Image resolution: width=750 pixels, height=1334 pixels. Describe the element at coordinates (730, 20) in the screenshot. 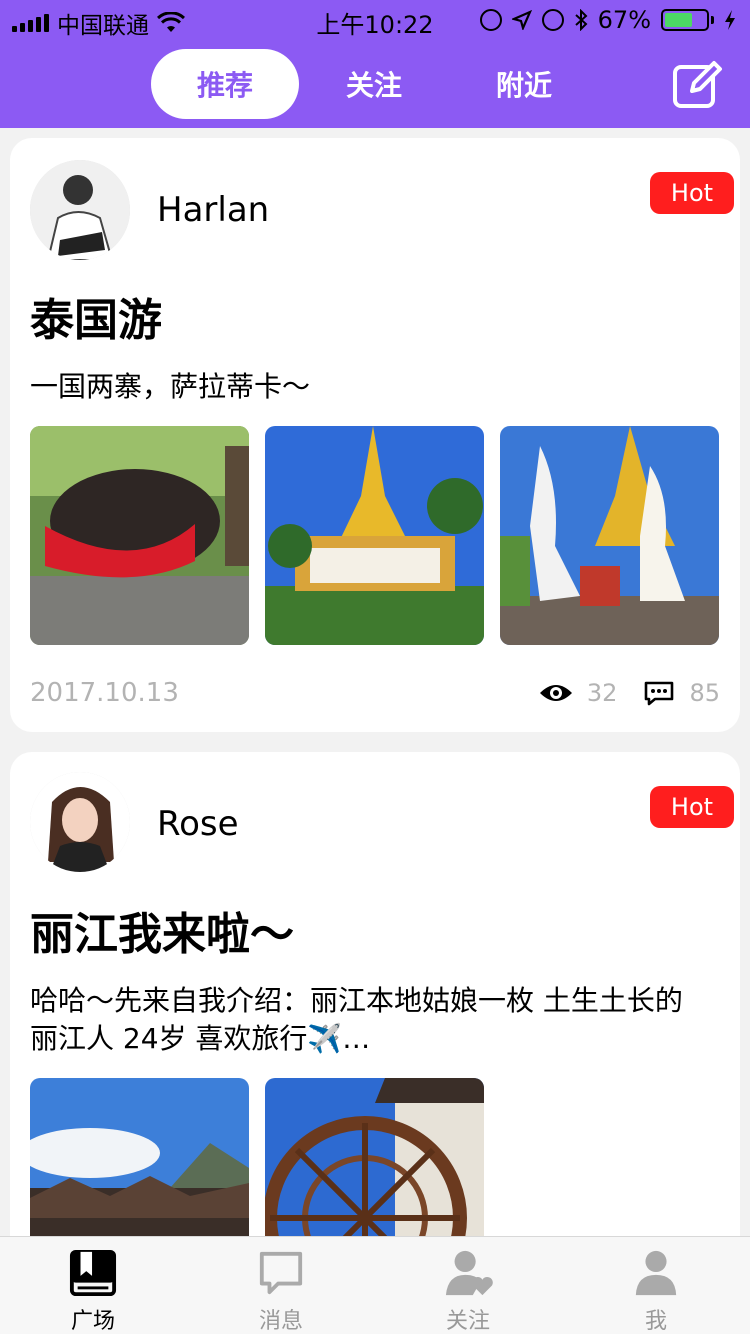

I see `charging-icon` at that location.